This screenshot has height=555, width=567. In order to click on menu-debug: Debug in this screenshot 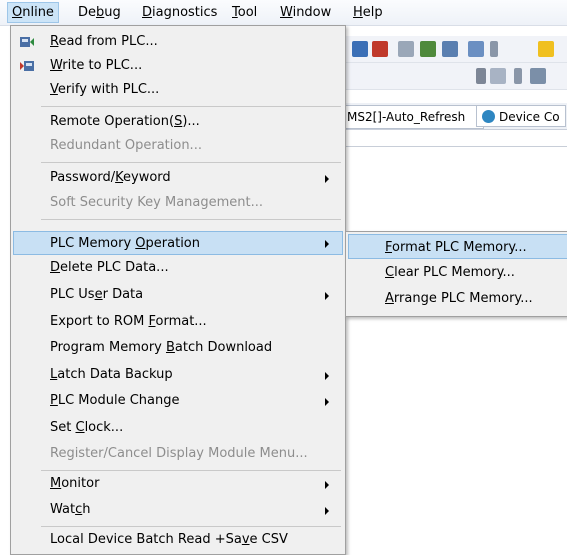, I will do `click(99, 12)`.